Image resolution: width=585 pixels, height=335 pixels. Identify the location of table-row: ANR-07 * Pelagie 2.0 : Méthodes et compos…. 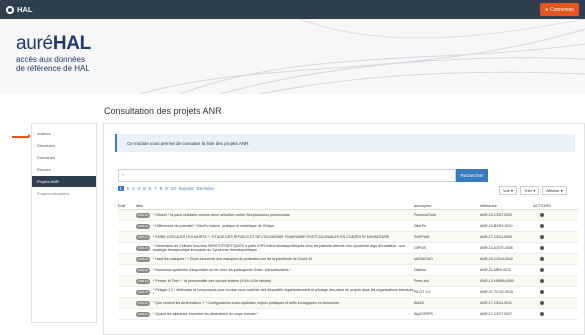
(348, 292).